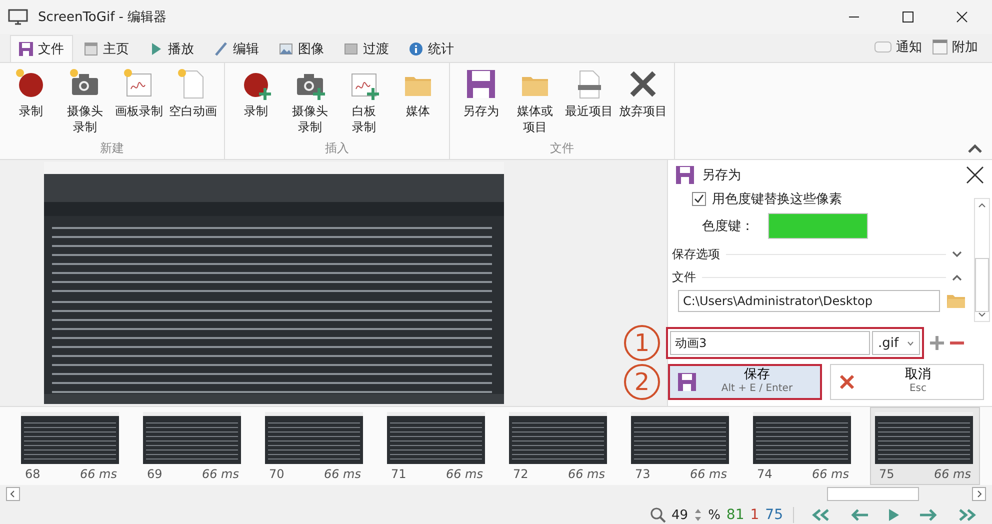 The image size is (992, 524). Describe the element at coordinates (351, 49) in the screenshot. I see `layers-icon` at that location.